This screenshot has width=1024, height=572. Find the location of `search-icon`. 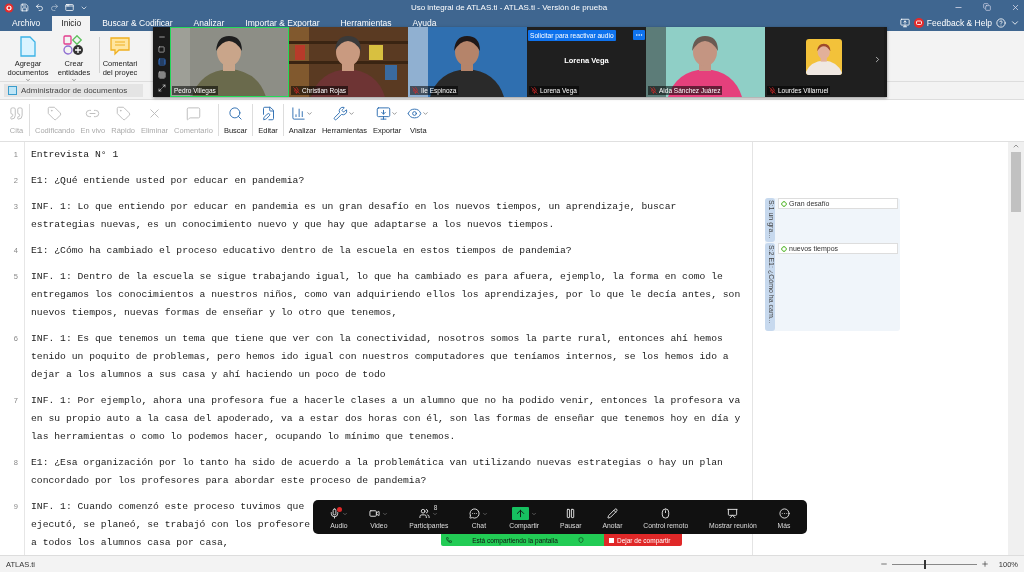

search-icon is located at coordinates (236, 113).